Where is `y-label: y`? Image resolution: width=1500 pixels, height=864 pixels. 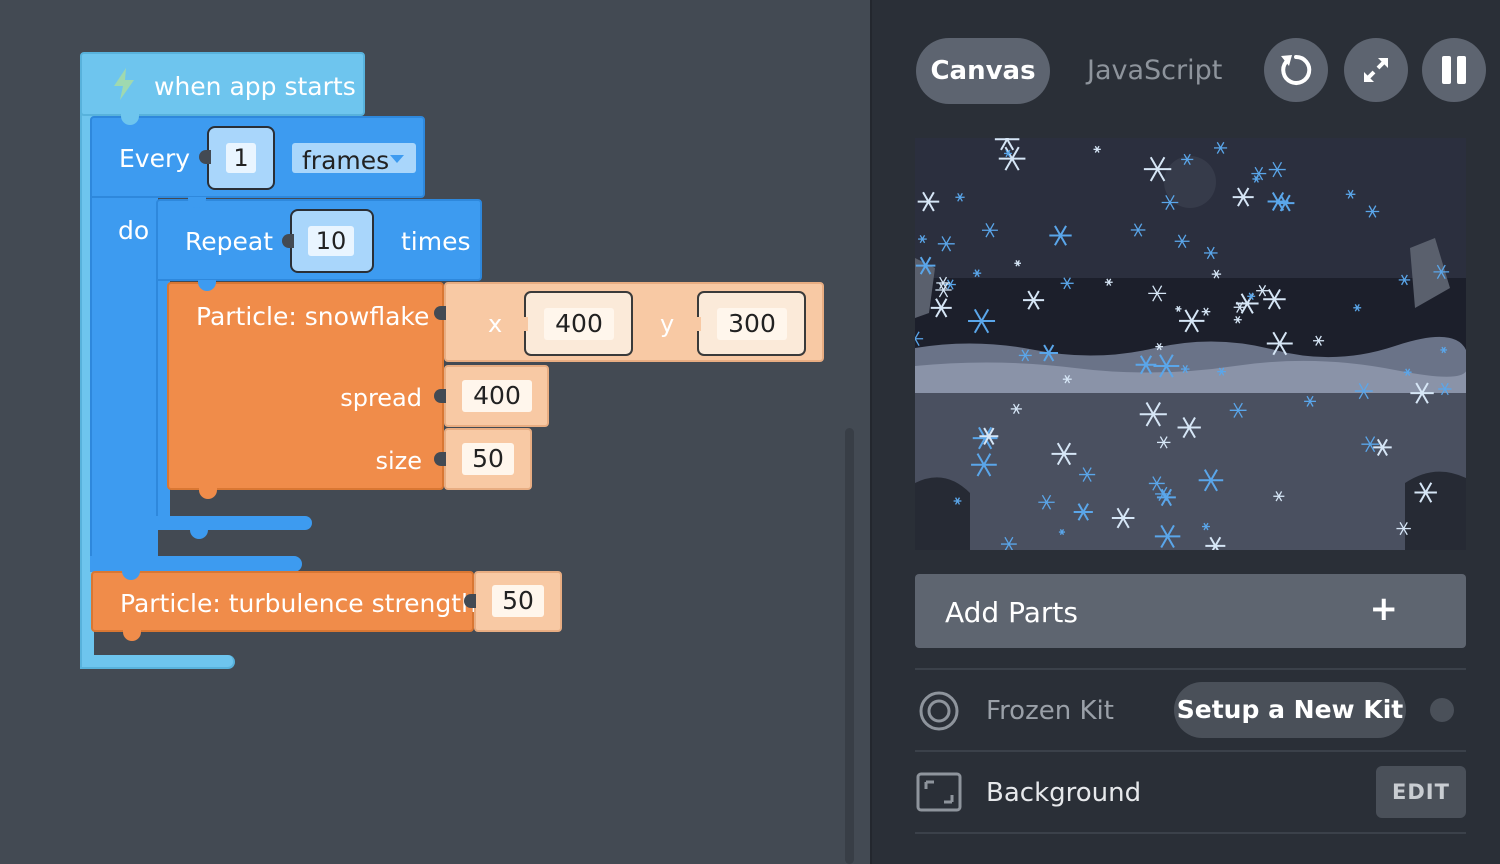 y-label: y is located at coordinates (667, 324).